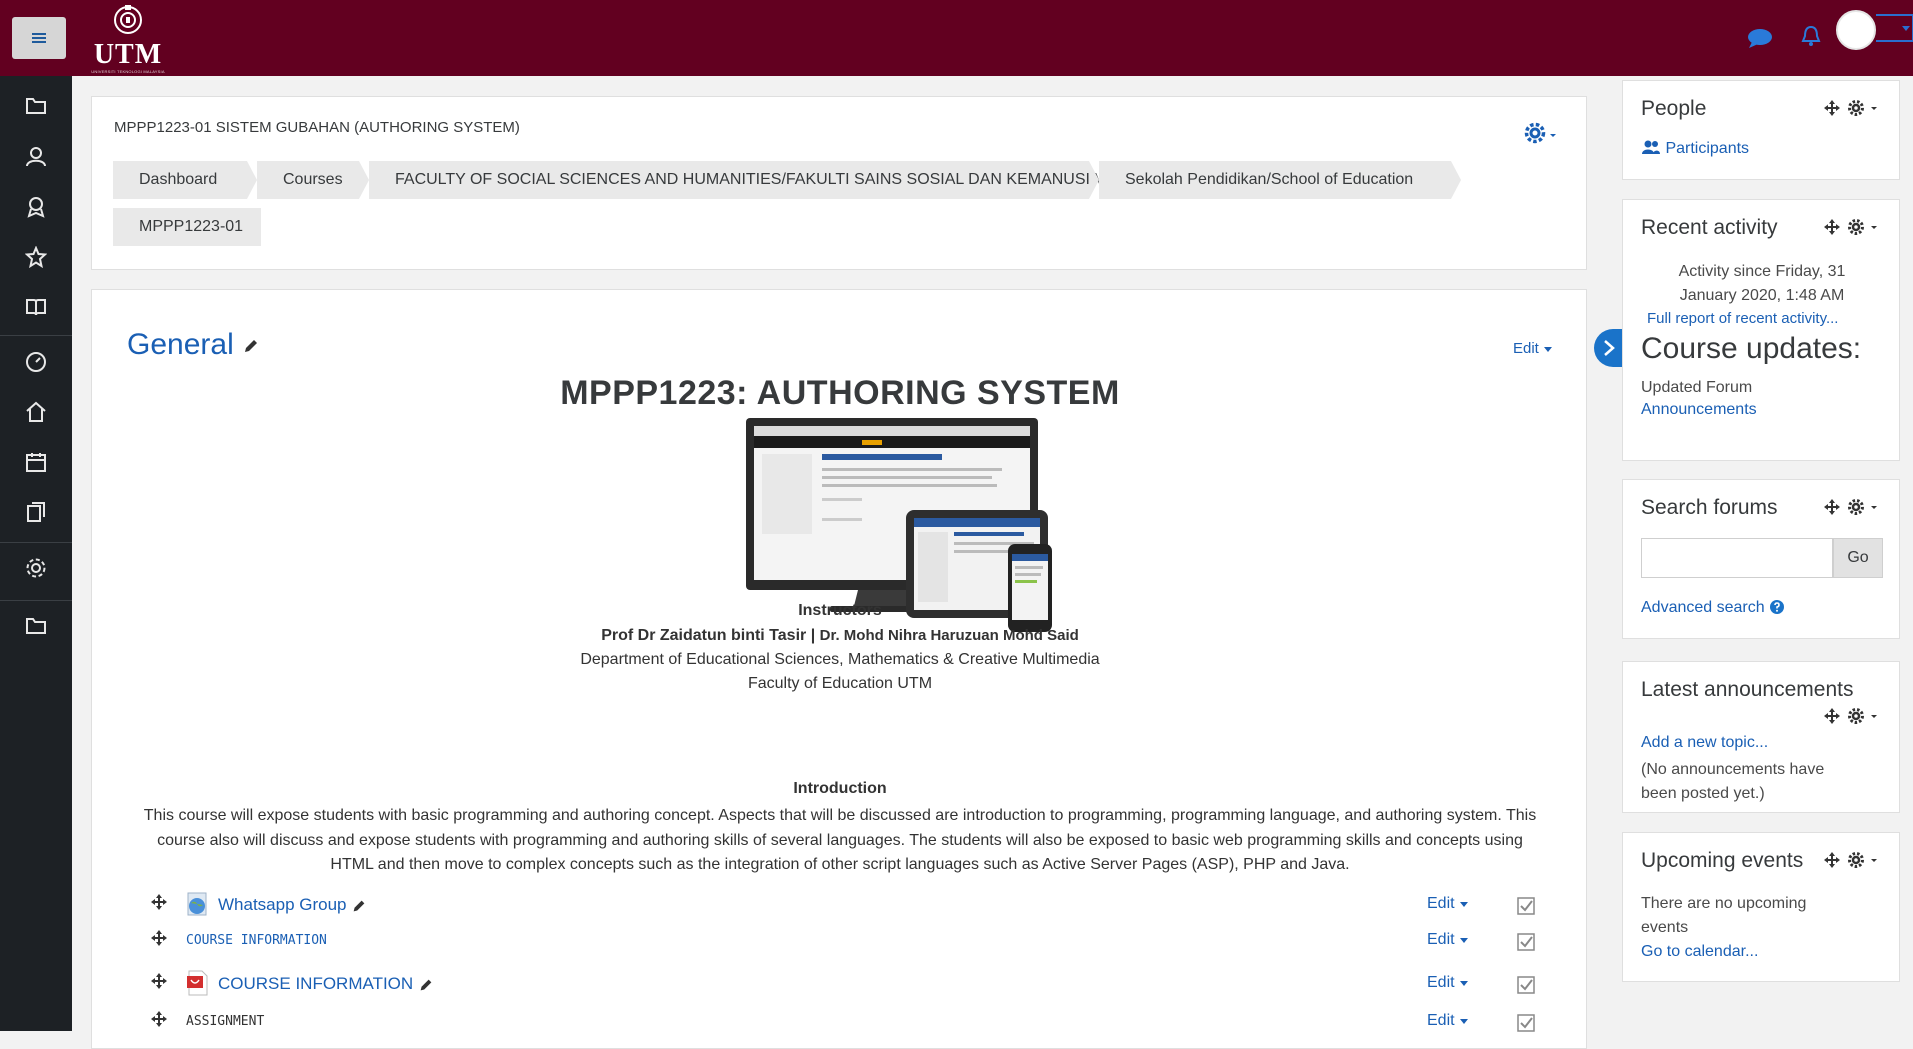 The height and width of the screenshot is (1049, 1913). Describe the element at coordinates (128, 38) in the screenshot. I see `utm-logo: UTM UNIVERSITI TEKNOLOGI MALAYSIA` at that location.